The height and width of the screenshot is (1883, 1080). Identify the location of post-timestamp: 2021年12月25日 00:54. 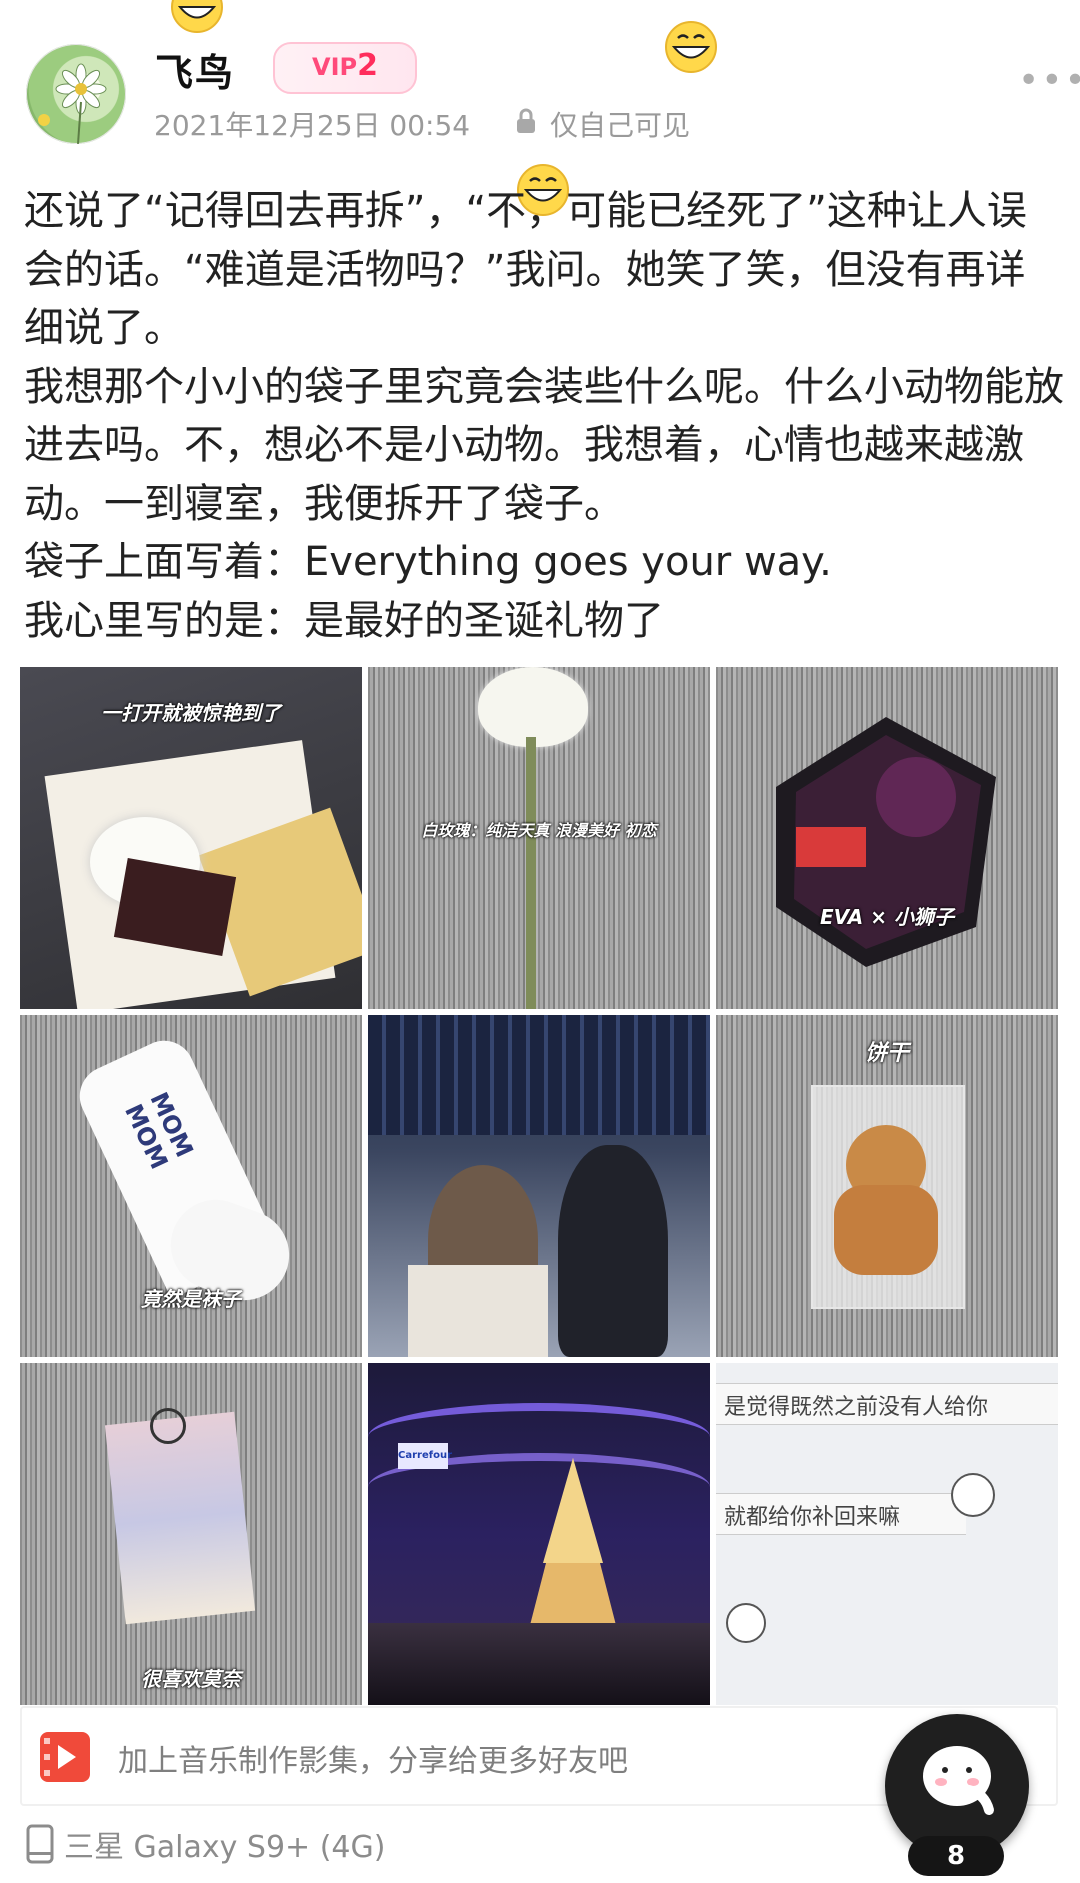
(312, 125).